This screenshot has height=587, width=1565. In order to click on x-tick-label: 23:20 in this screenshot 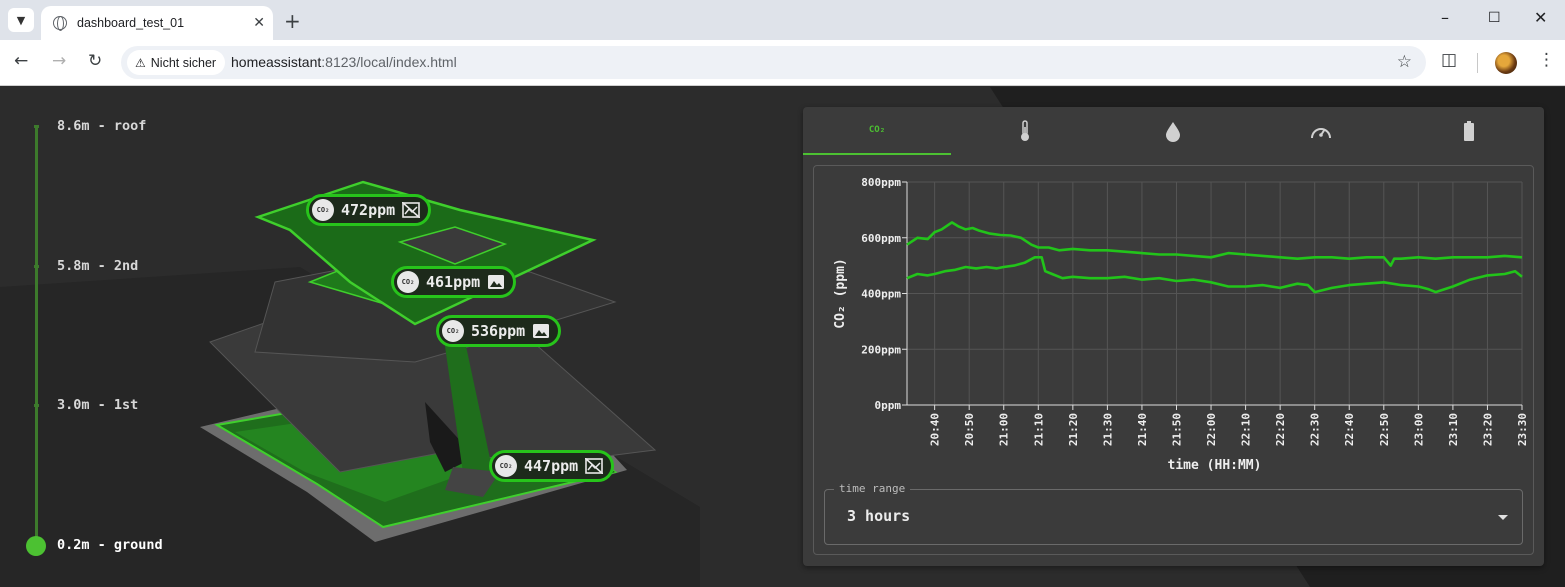, I will do `click(1487, 429)`.